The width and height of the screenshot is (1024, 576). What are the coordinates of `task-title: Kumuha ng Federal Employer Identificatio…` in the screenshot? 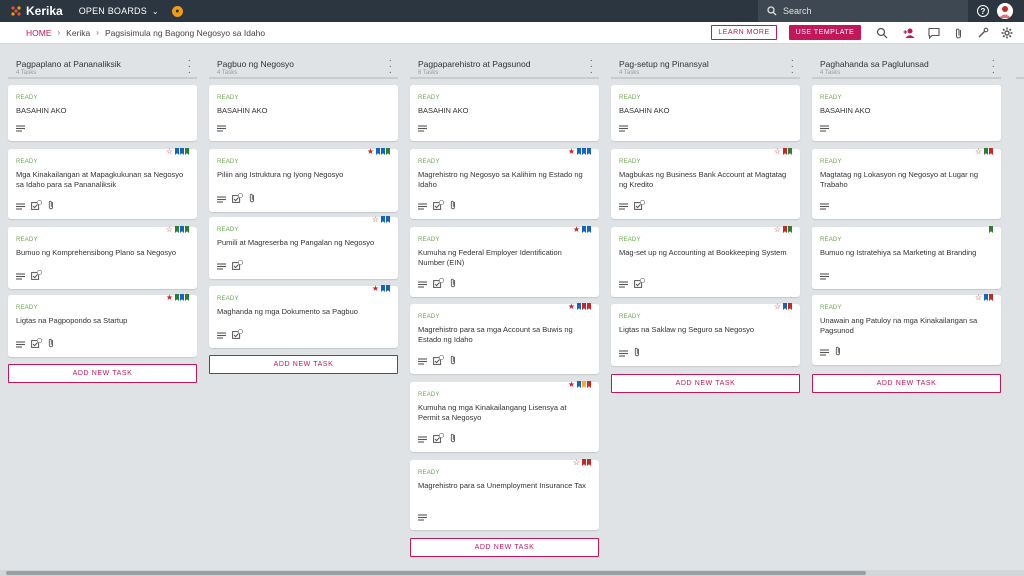 It's located at (503, 257).